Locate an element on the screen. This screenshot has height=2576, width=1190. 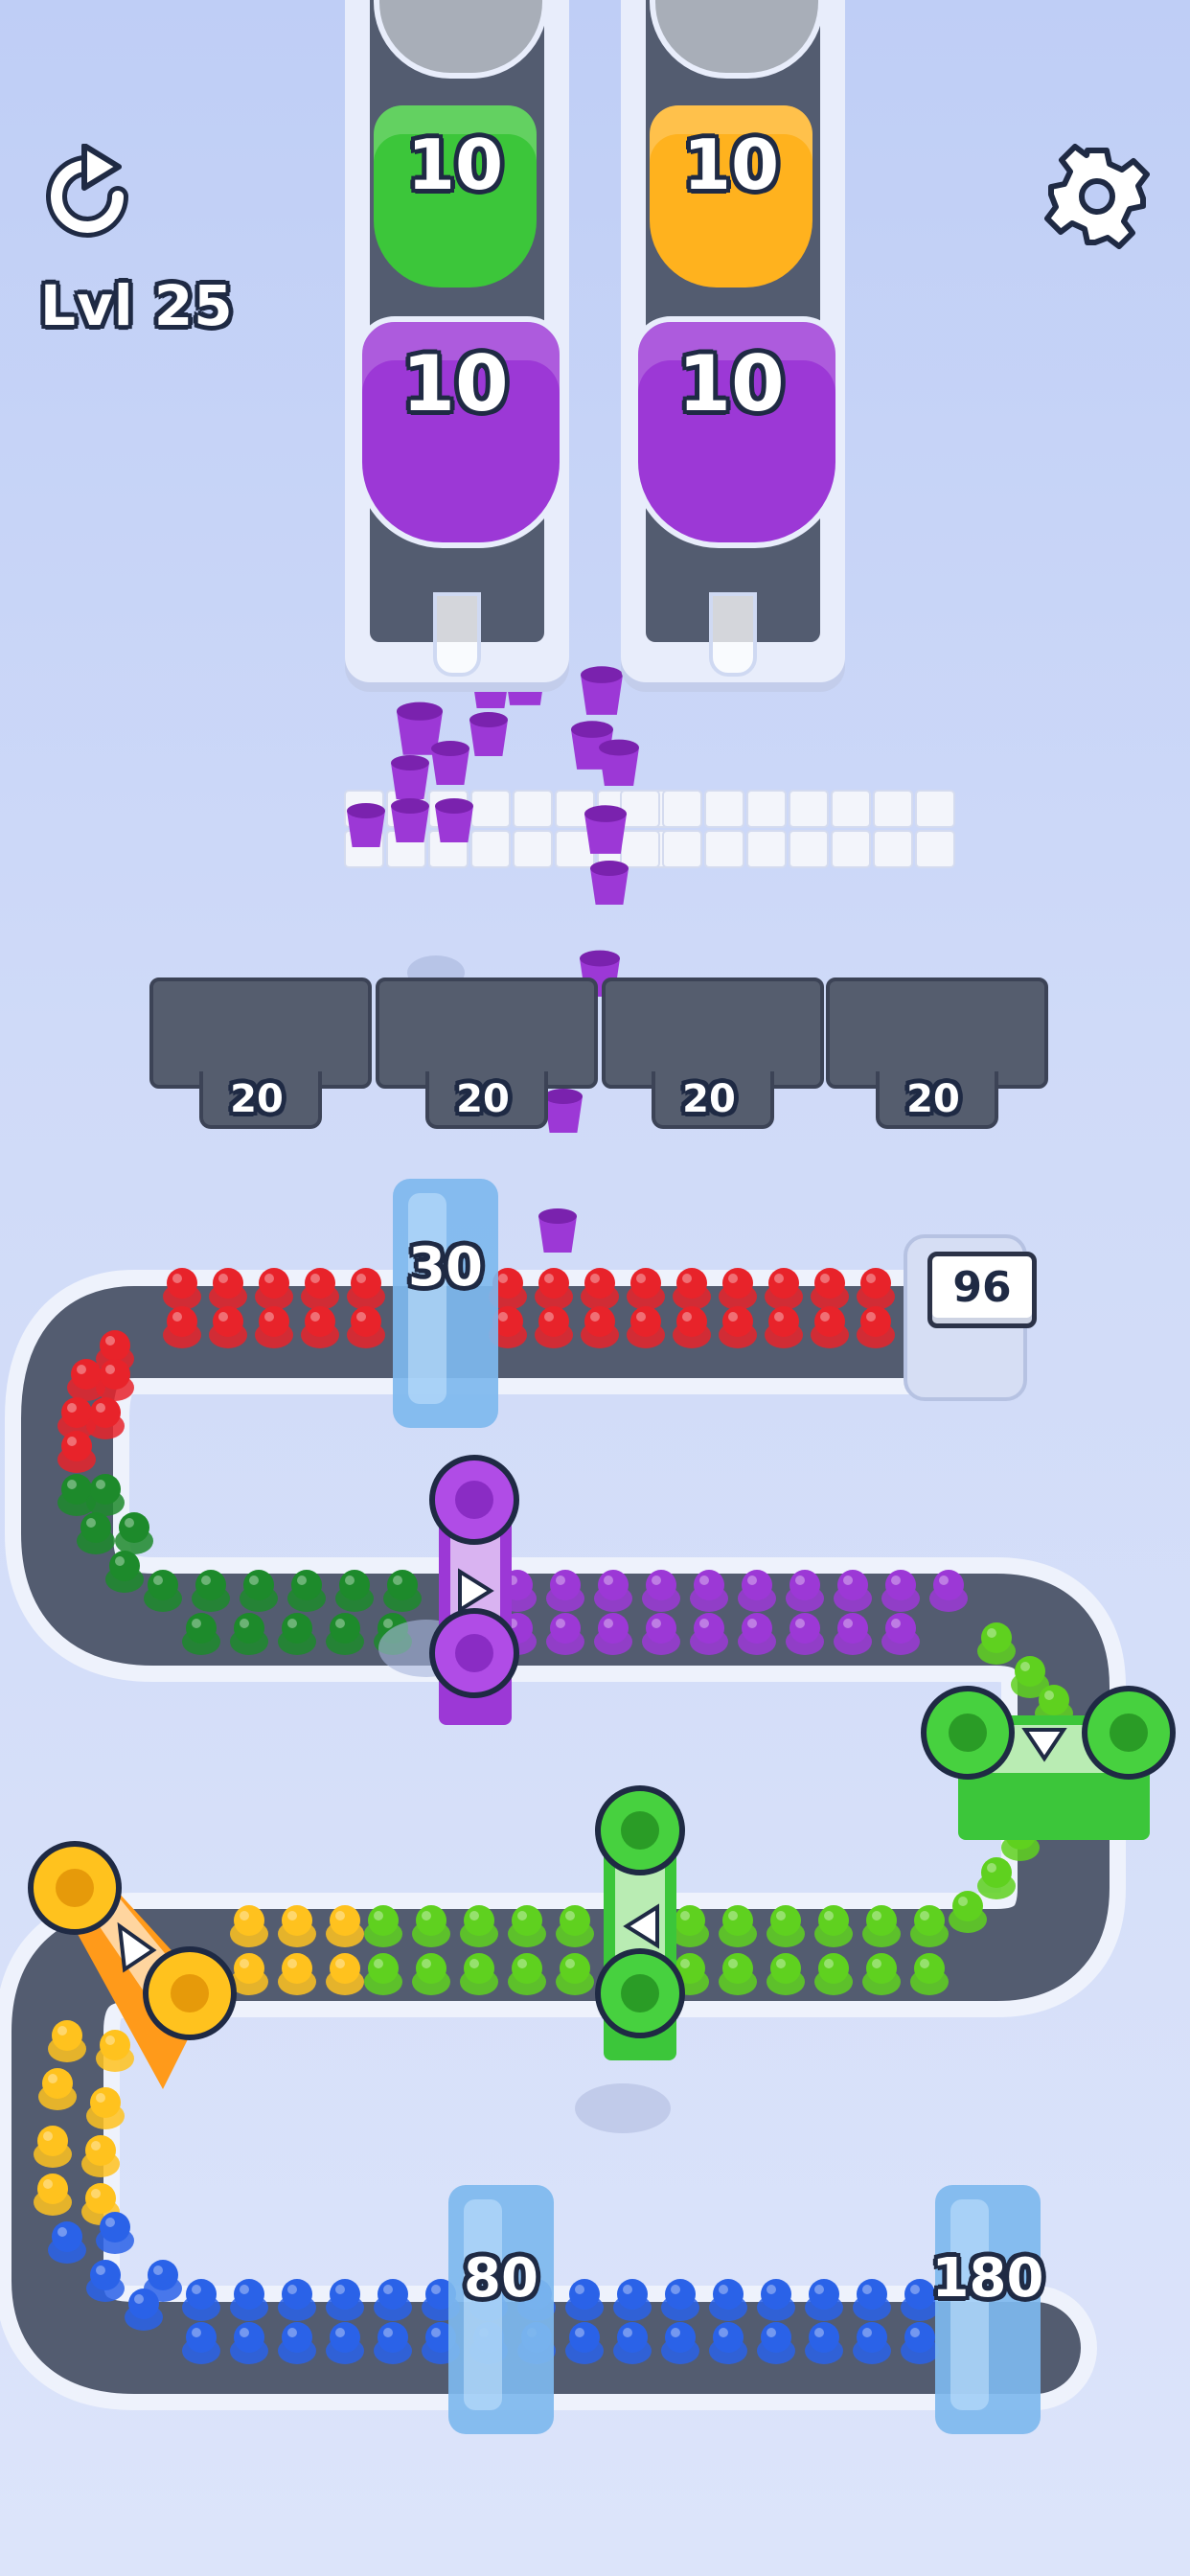
cup-green: 10 is located at coordinates (456, 206).